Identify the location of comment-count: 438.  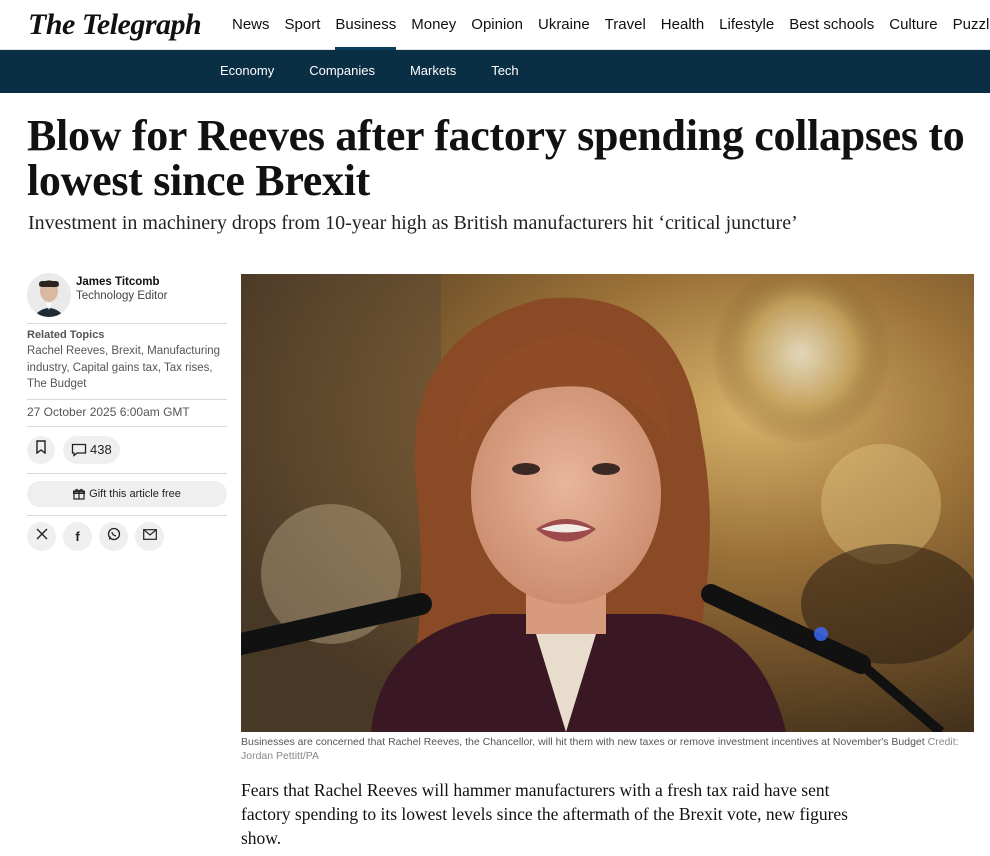
(101, 449).